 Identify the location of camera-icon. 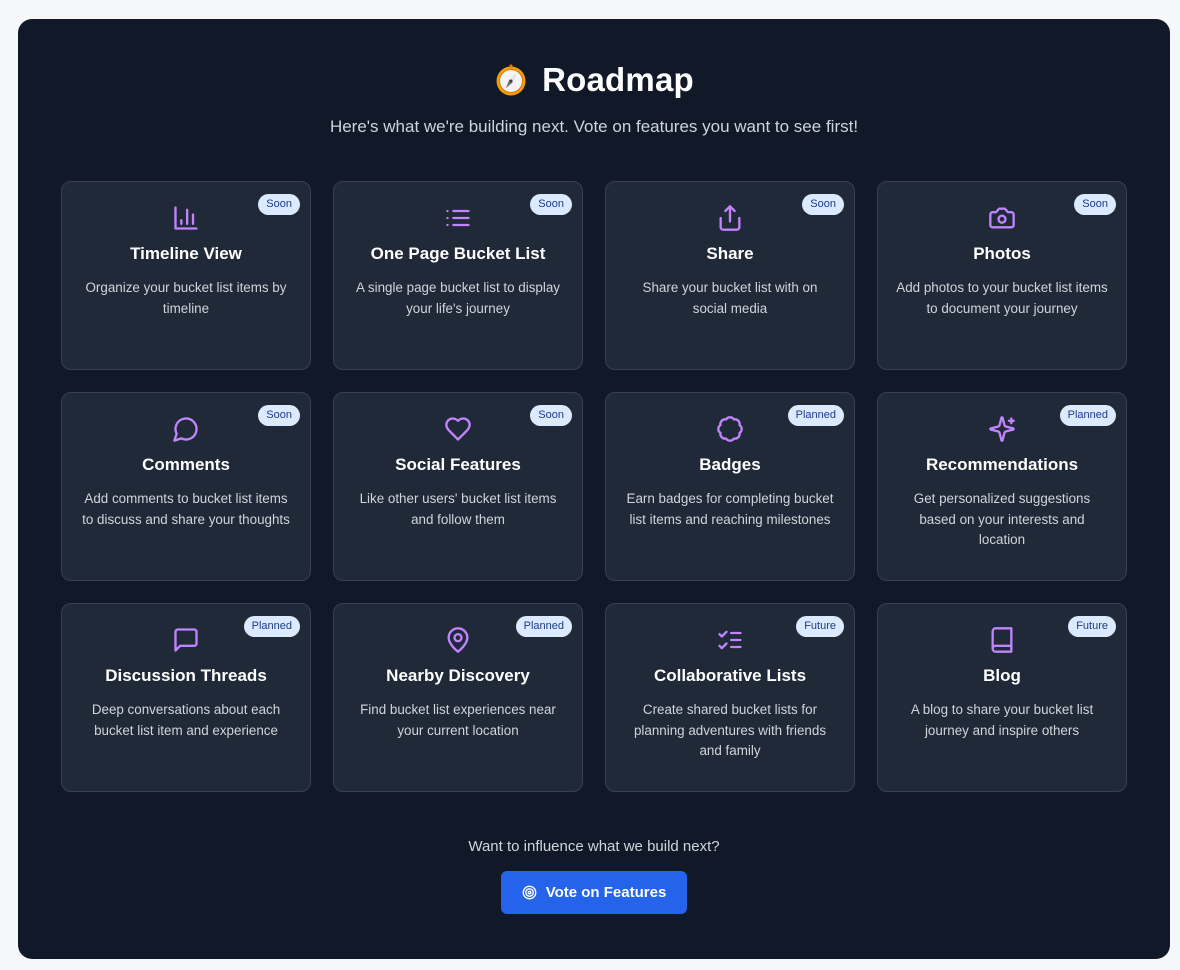
(1002, 218).